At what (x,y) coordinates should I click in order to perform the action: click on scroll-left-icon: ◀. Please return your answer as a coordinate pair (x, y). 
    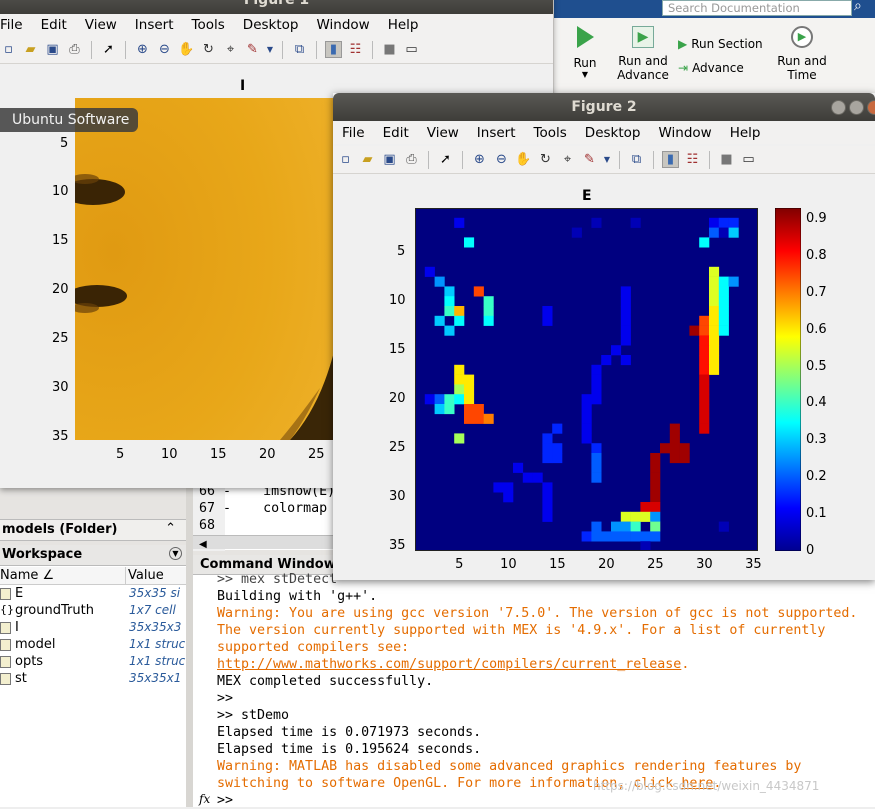
    Looking at the image, I should click on (200, 544).